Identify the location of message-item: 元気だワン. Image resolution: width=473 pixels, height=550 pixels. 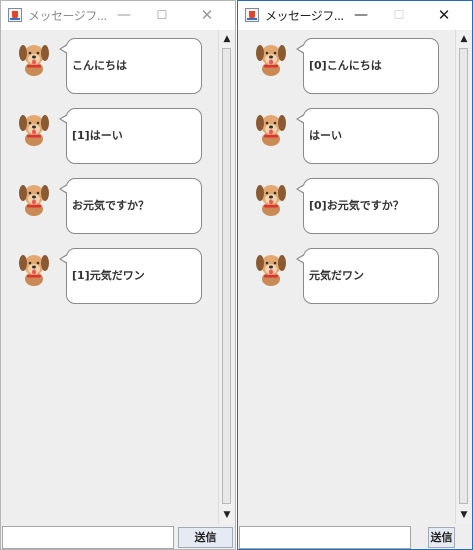
(346, 272).